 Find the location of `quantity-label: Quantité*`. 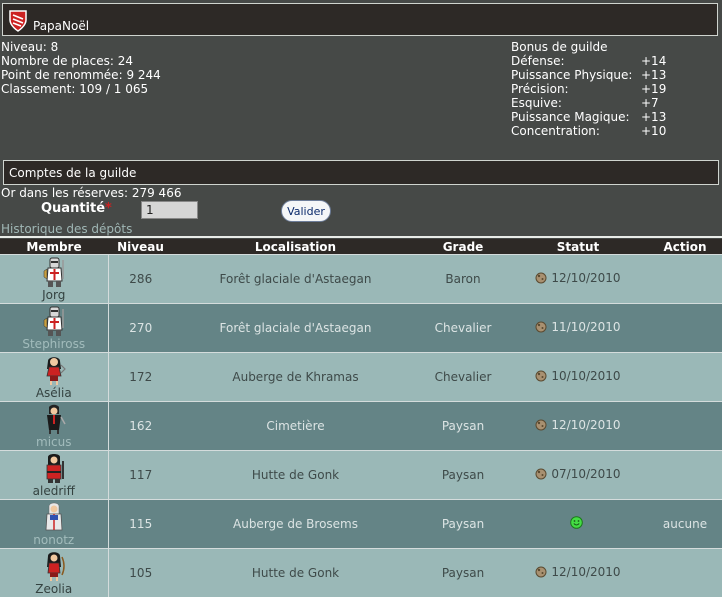

quantity-label: Quantité* is located at coordinates (76, 208).